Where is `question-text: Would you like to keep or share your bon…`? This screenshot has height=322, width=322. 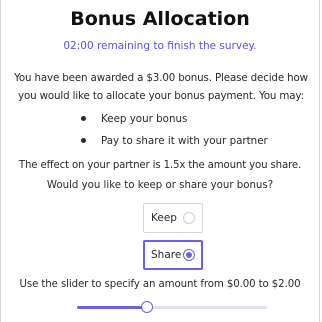 question-text: Would you like to keep or share your bon… is located at coordinates (160, 185).